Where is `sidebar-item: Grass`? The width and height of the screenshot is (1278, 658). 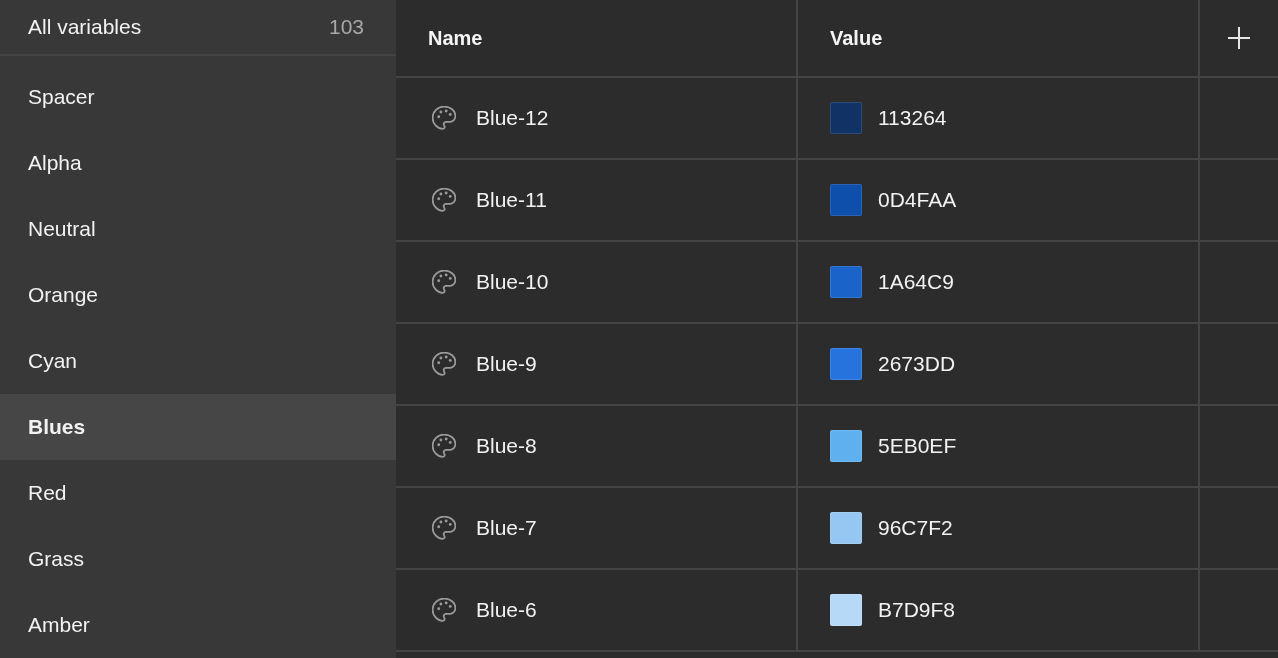 sidebar-item: Grass is located at coordinates (198, 559).